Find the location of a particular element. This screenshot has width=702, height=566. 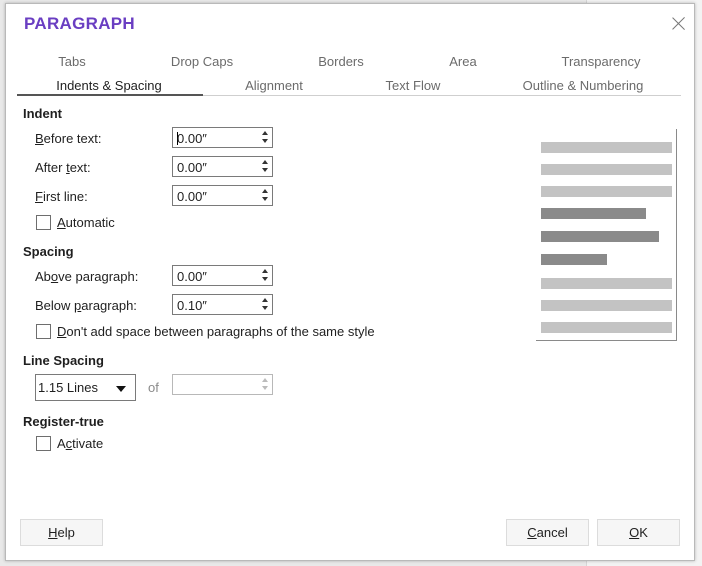

first-line-spinbox: 0.00″ is located at coordinates (222, 195).